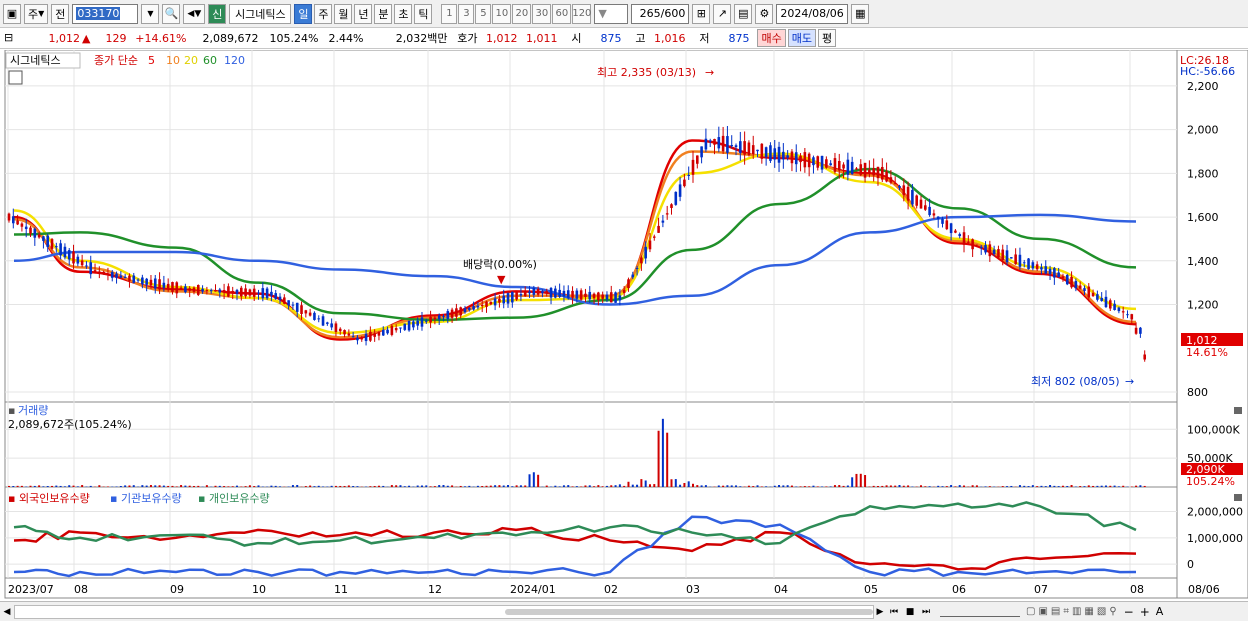  I want to click on zoom-out-icon: −, so click(1129, 612).